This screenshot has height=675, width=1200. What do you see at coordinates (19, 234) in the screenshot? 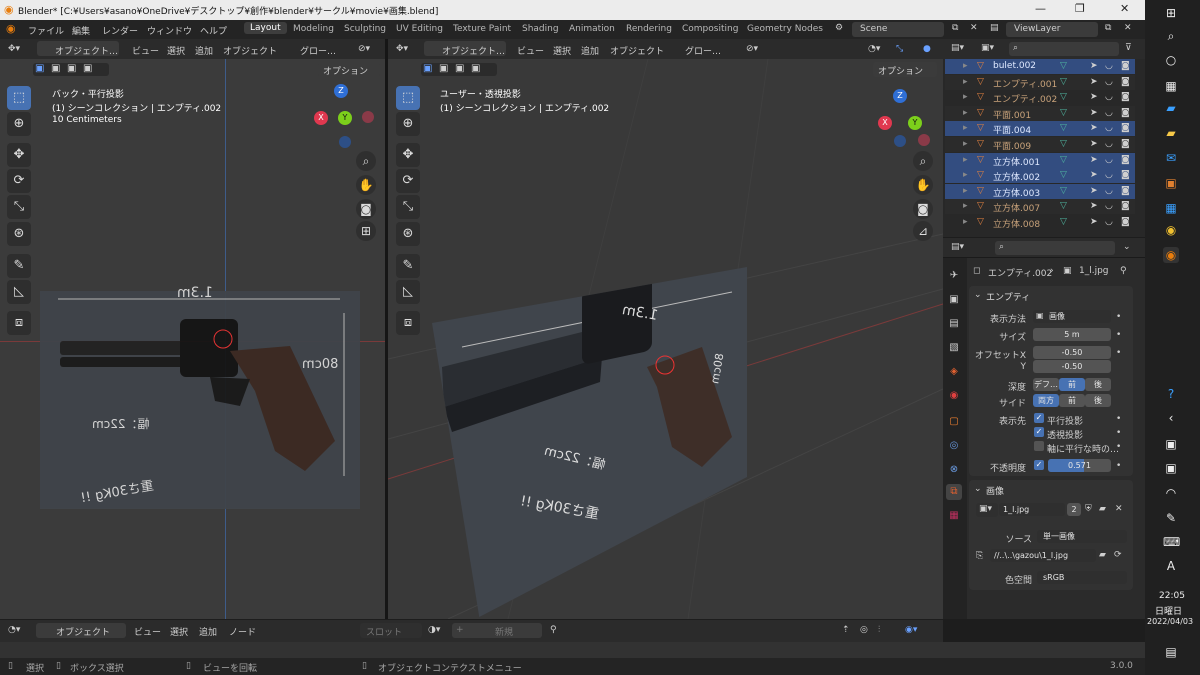
I see `transform-tool: ⊛` at bounding box center [19, 234].